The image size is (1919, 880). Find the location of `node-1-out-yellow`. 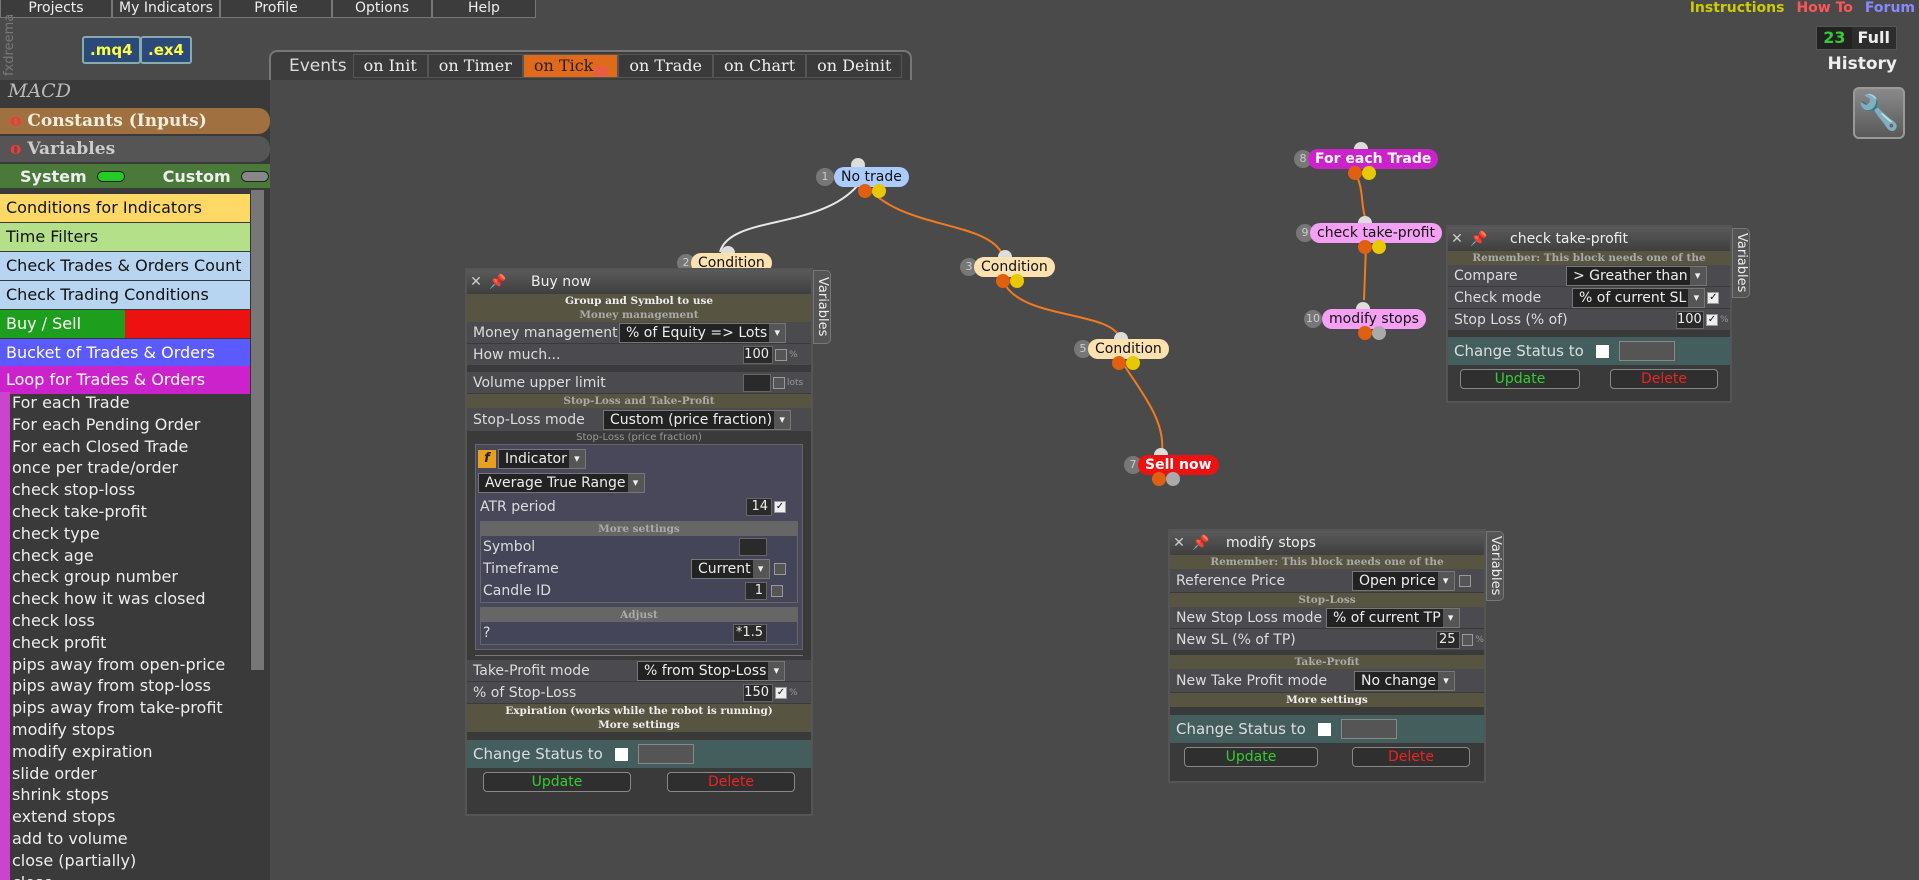

node-1-out-yellow is located at coordinates (879, 191).